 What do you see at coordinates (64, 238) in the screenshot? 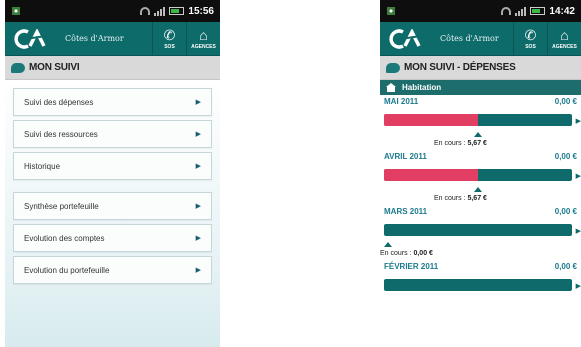
I see `menu-item-label: Evolution des comptes` at bounding box center [64, 238].